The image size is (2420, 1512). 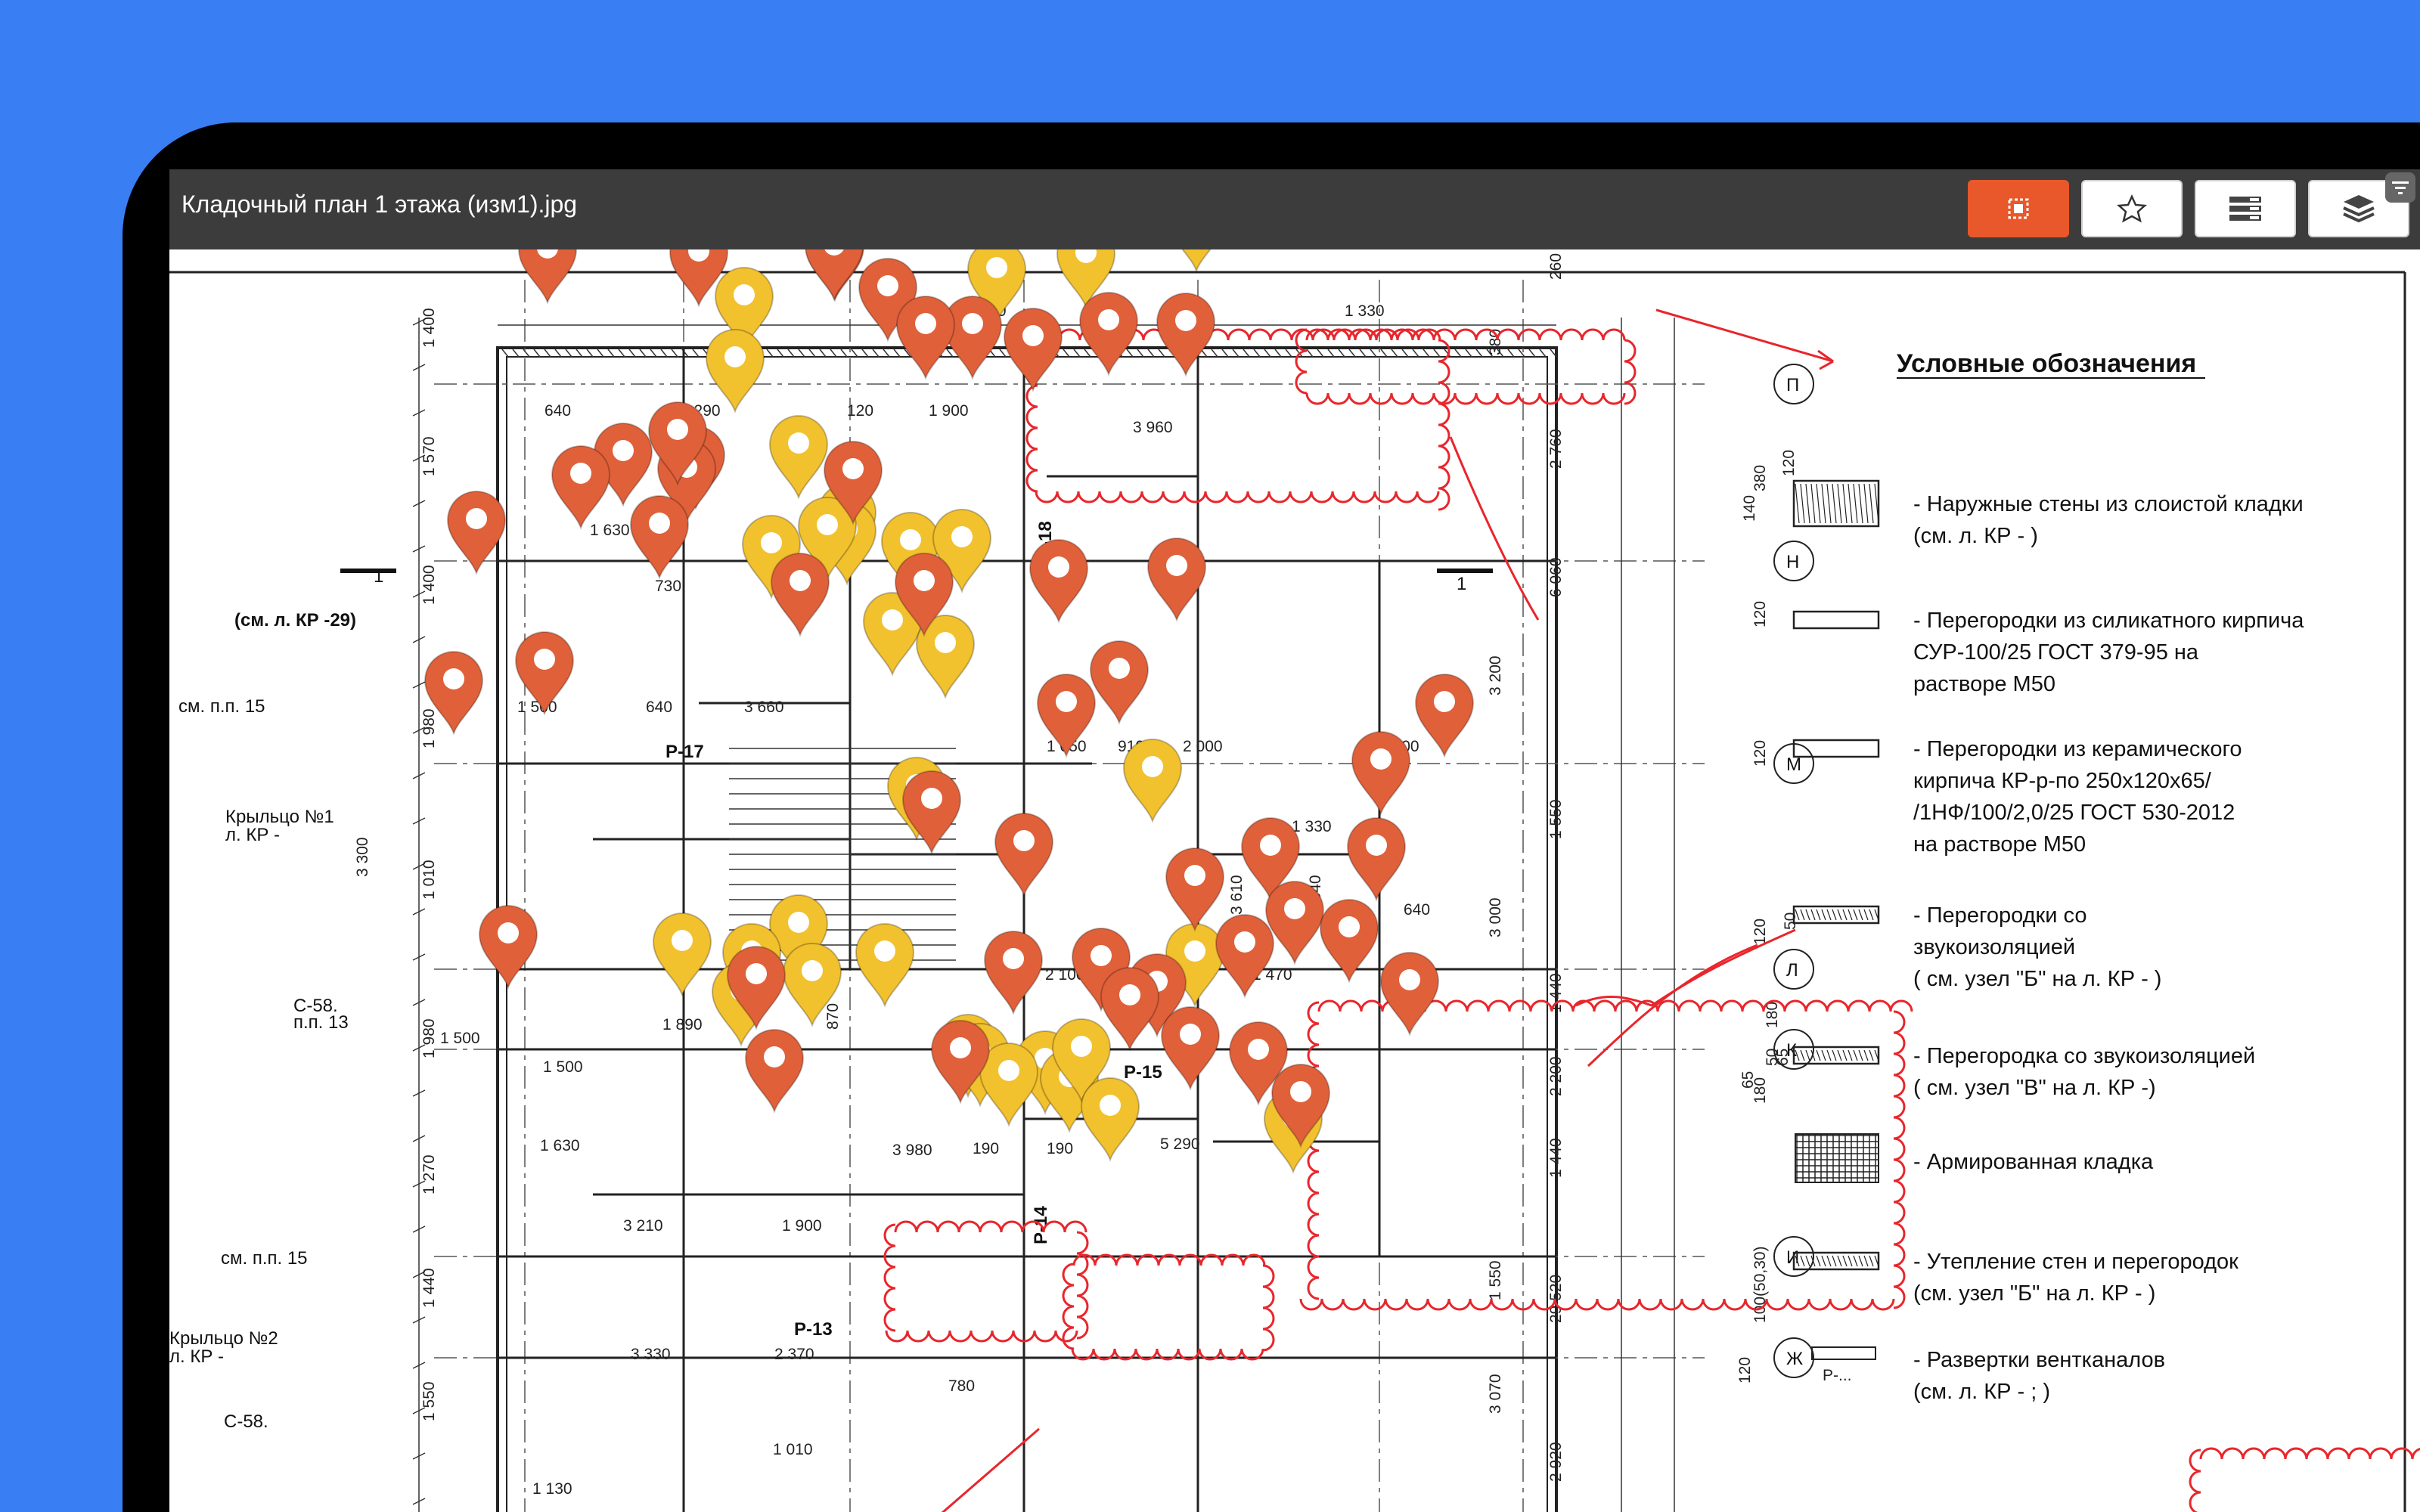 What do you see at coordinates (2108, 504) in the screenshot?
I see `legend-item-text: - Наружные стены из слоистой кладки` at bounding box center [2108, 504].